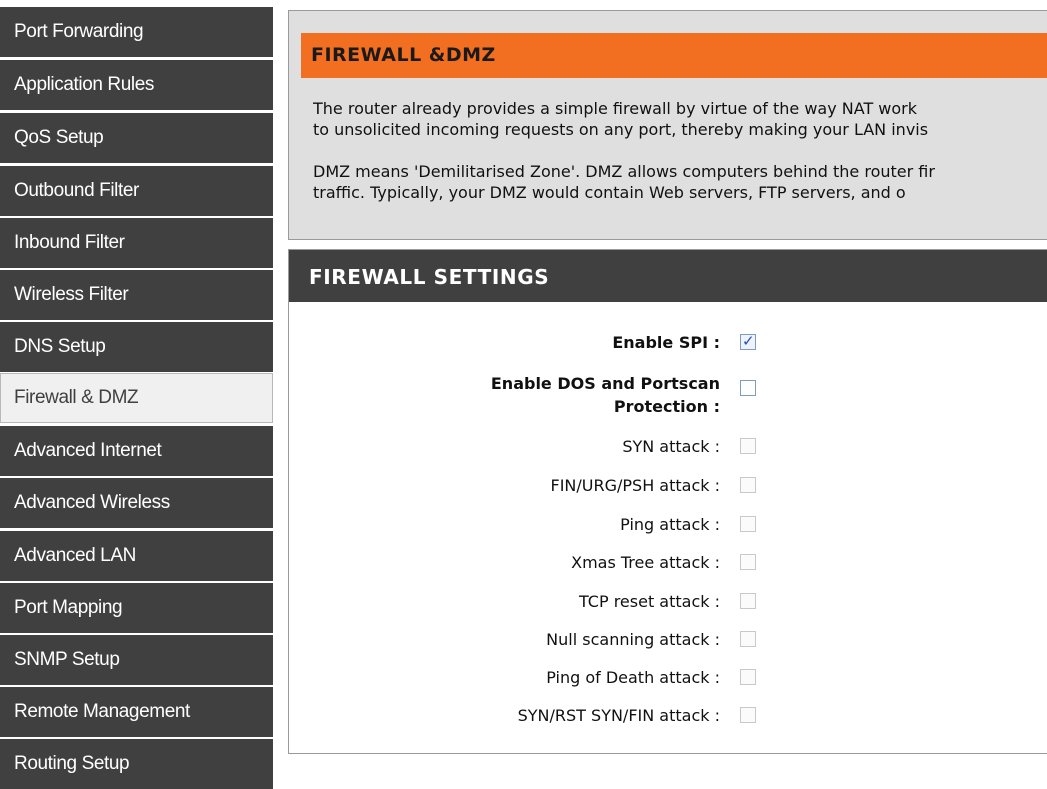  What do you see at coordinates (748, 446) in the screenshot?
I see `syn-attack-checkbox` at bounding box center [748, 446].